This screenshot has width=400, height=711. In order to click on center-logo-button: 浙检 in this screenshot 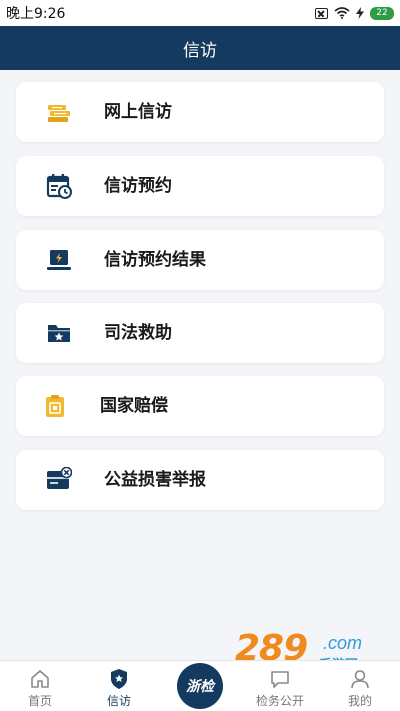, I will do `click(200, 686)`.